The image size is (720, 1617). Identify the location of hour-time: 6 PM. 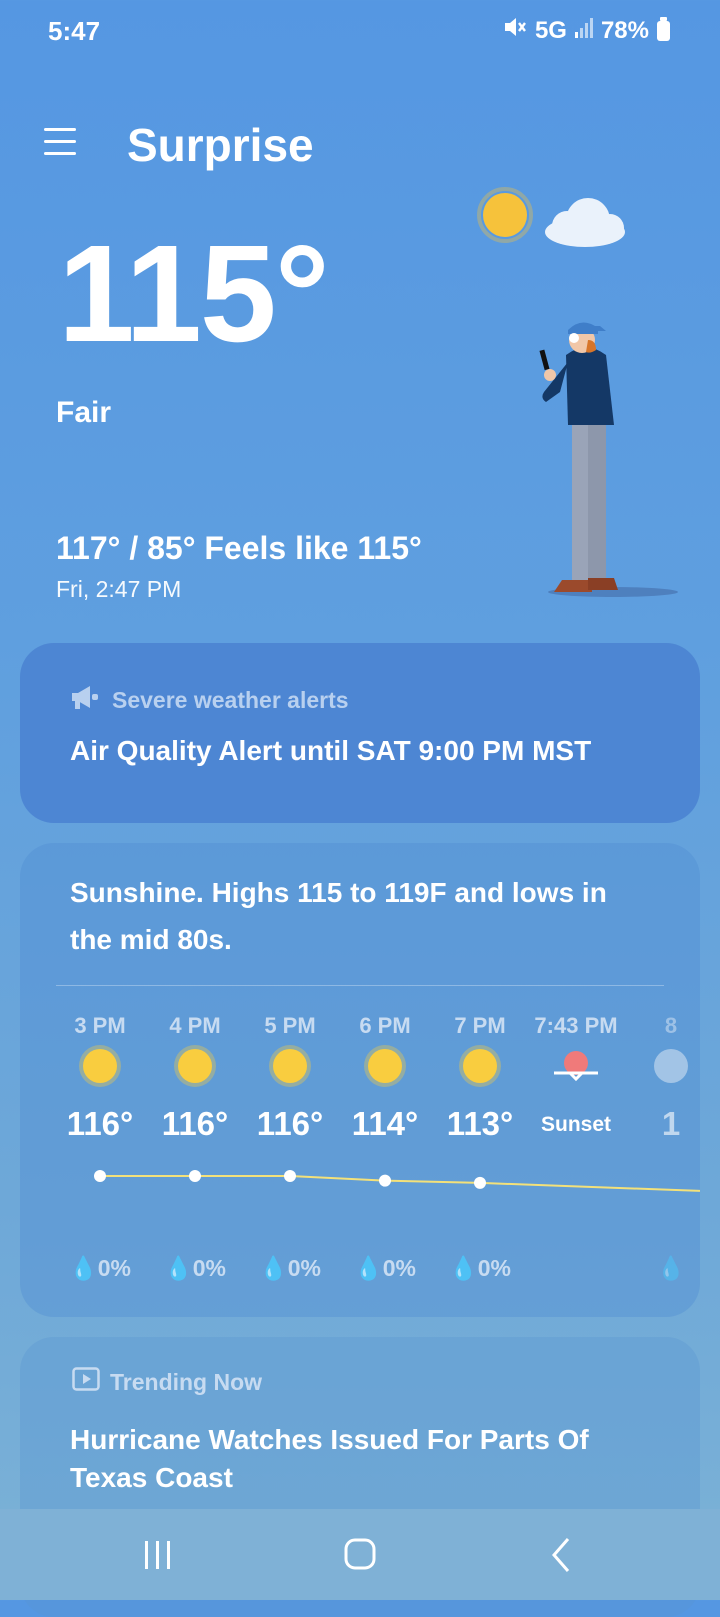
(385, 1025).